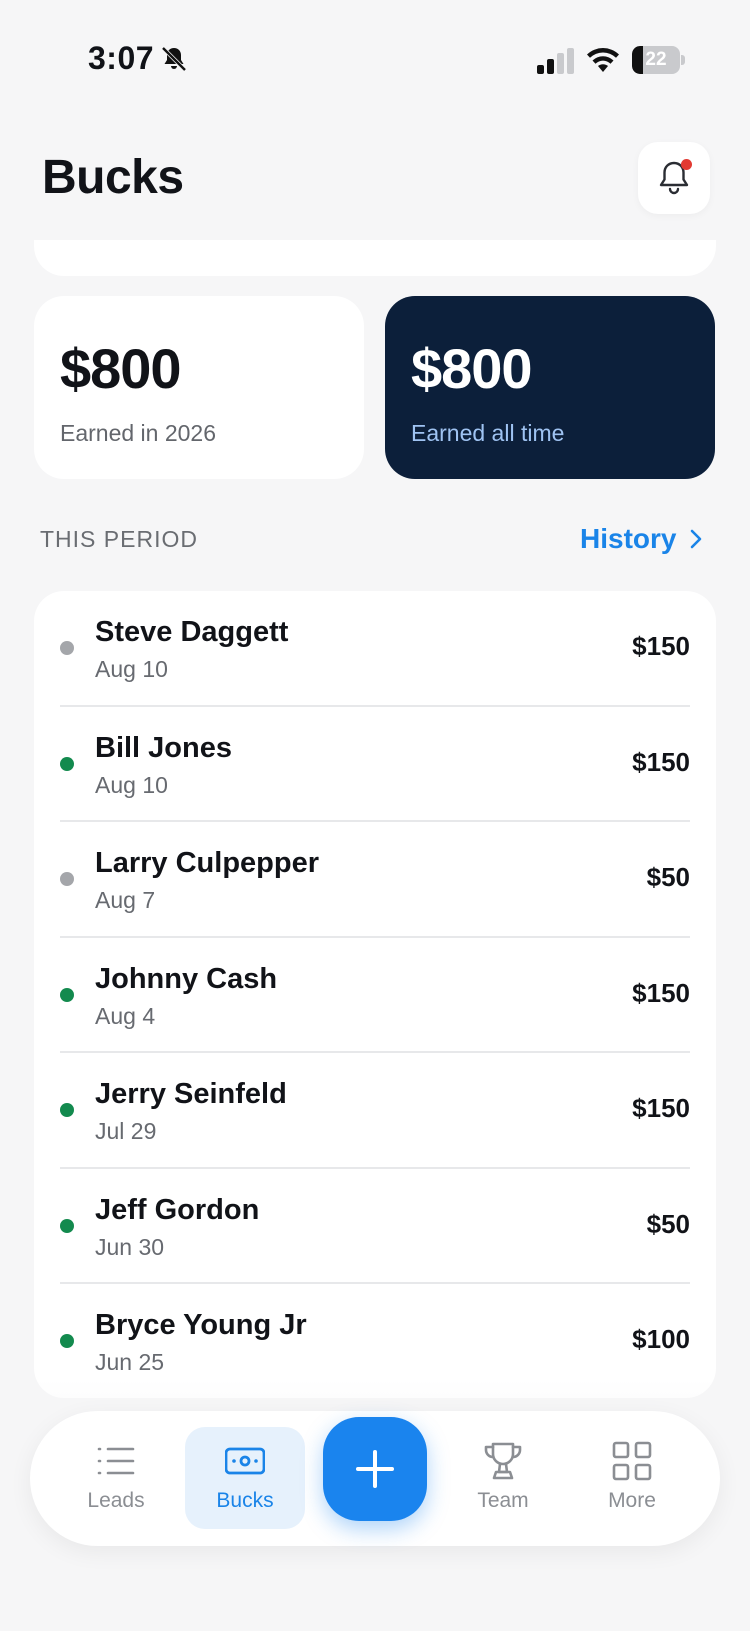  What do you see at coordinates (138, 433) in the screenshot?
I see `stat-label: Earned in 2026` at bounding box center [138, 433].